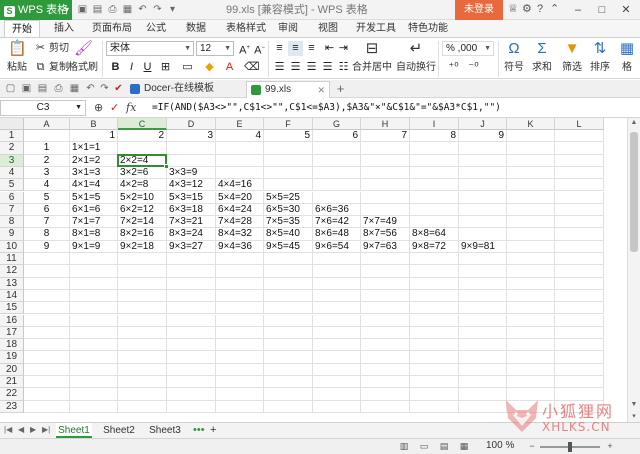  What do you see at coordinates (196, 28) in the screenshot?
I see `tab-data: 数据` at bounding box center [196, 28].